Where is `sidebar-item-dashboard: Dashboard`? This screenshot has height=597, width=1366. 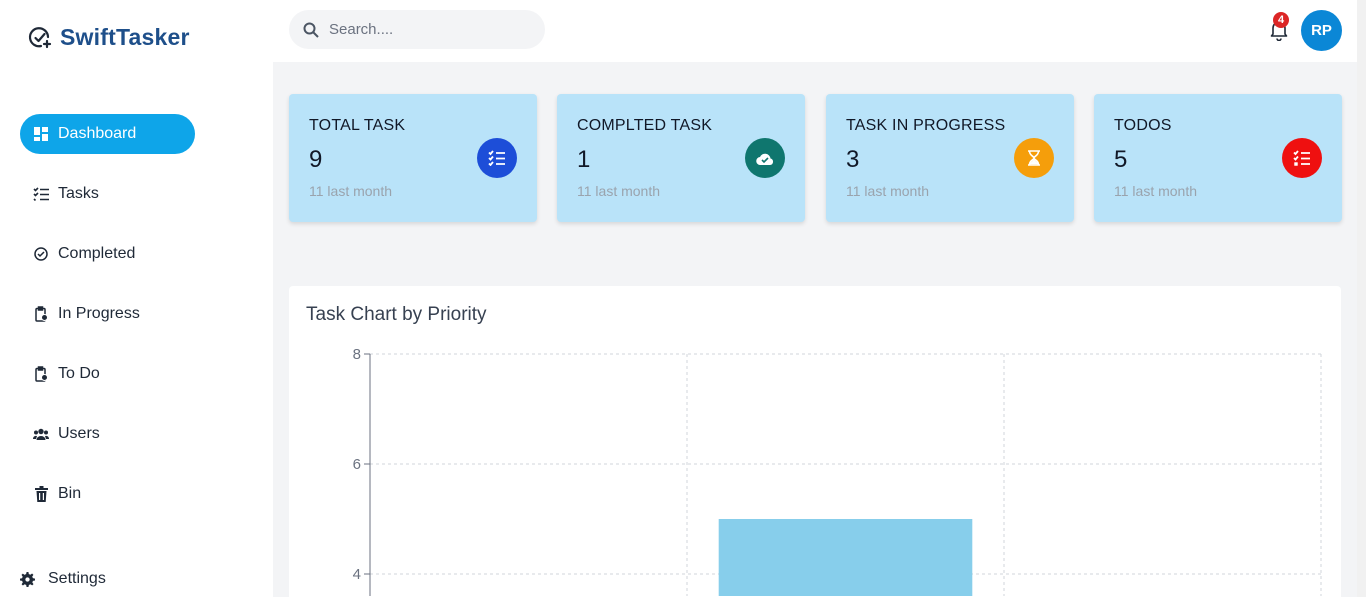
sidebar-item-dashboard: Dashboard is located at coordinates (107, 134).